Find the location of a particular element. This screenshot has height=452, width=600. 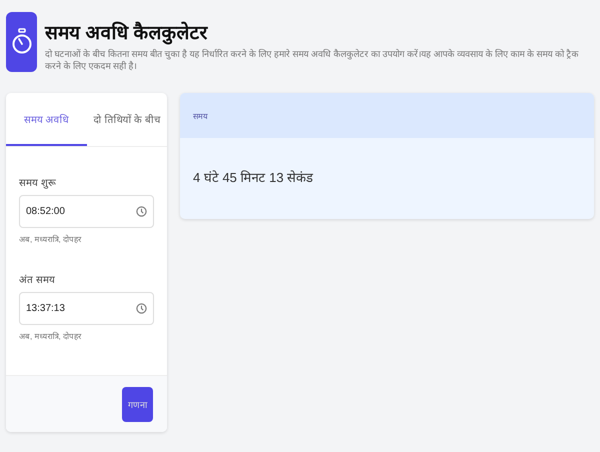

field-label: समय शुरू is located at coordinates (38, 183).